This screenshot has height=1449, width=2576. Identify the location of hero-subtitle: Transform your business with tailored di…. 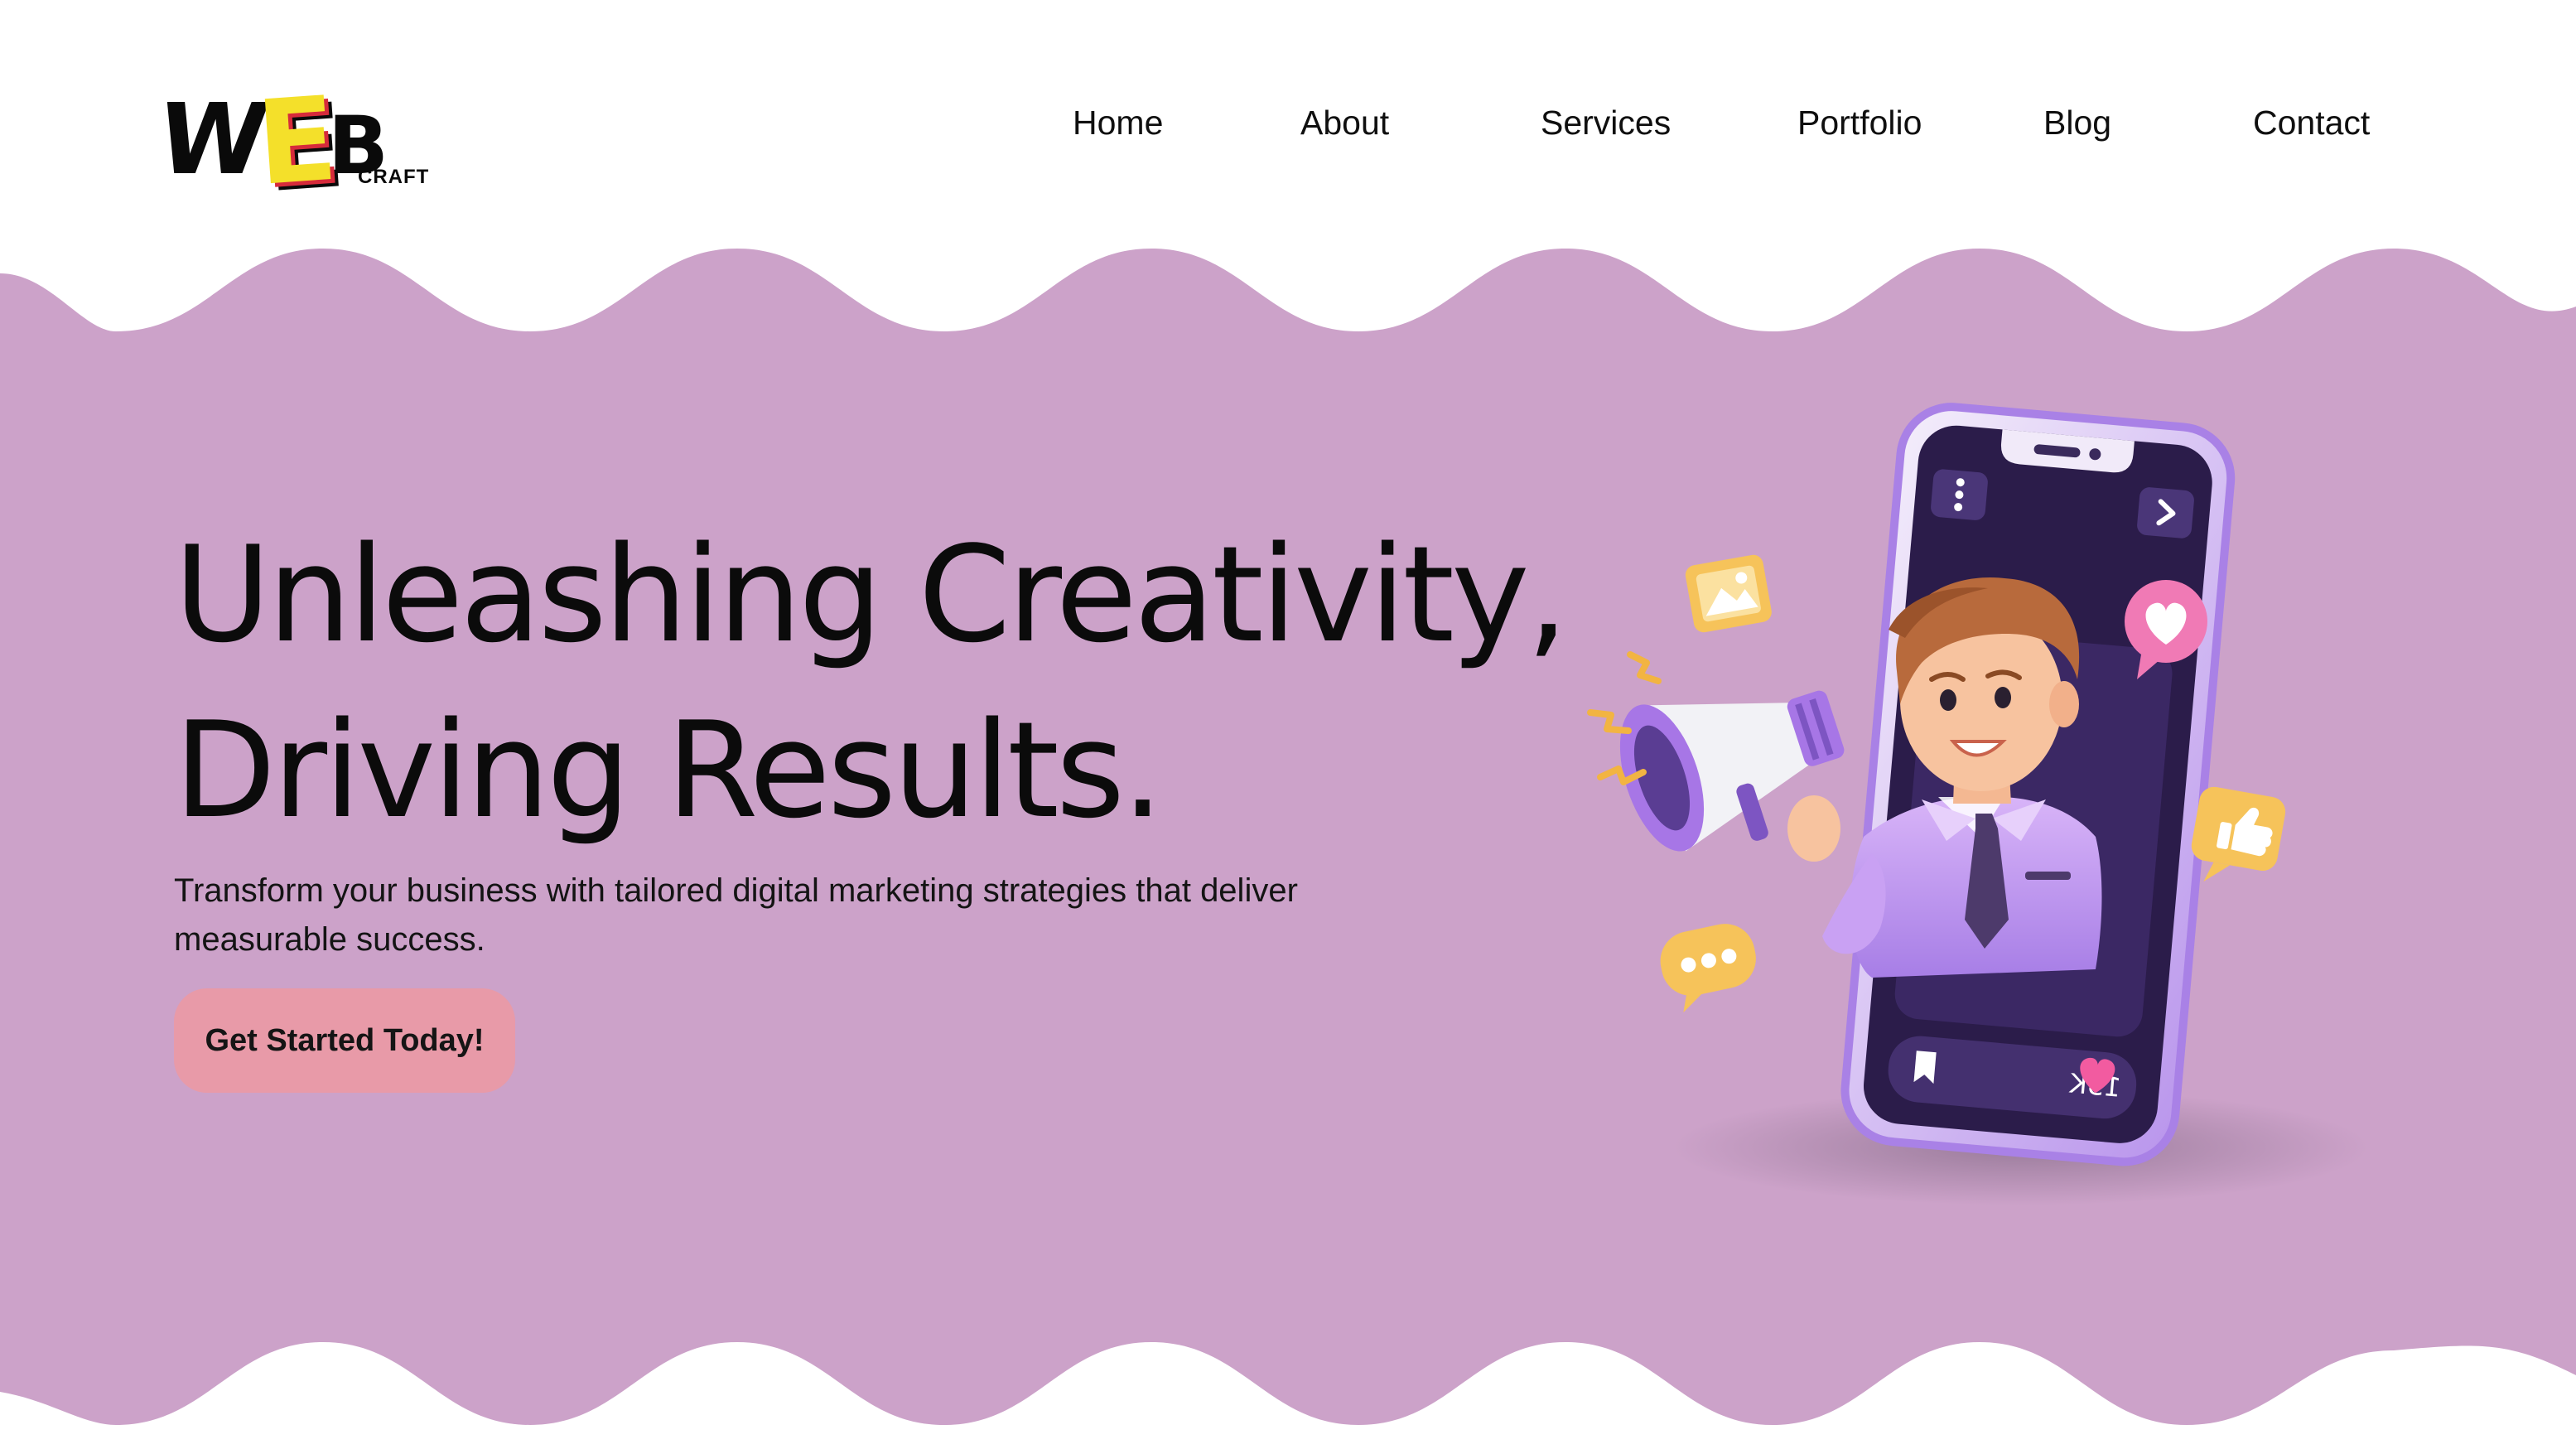
(736, 915).